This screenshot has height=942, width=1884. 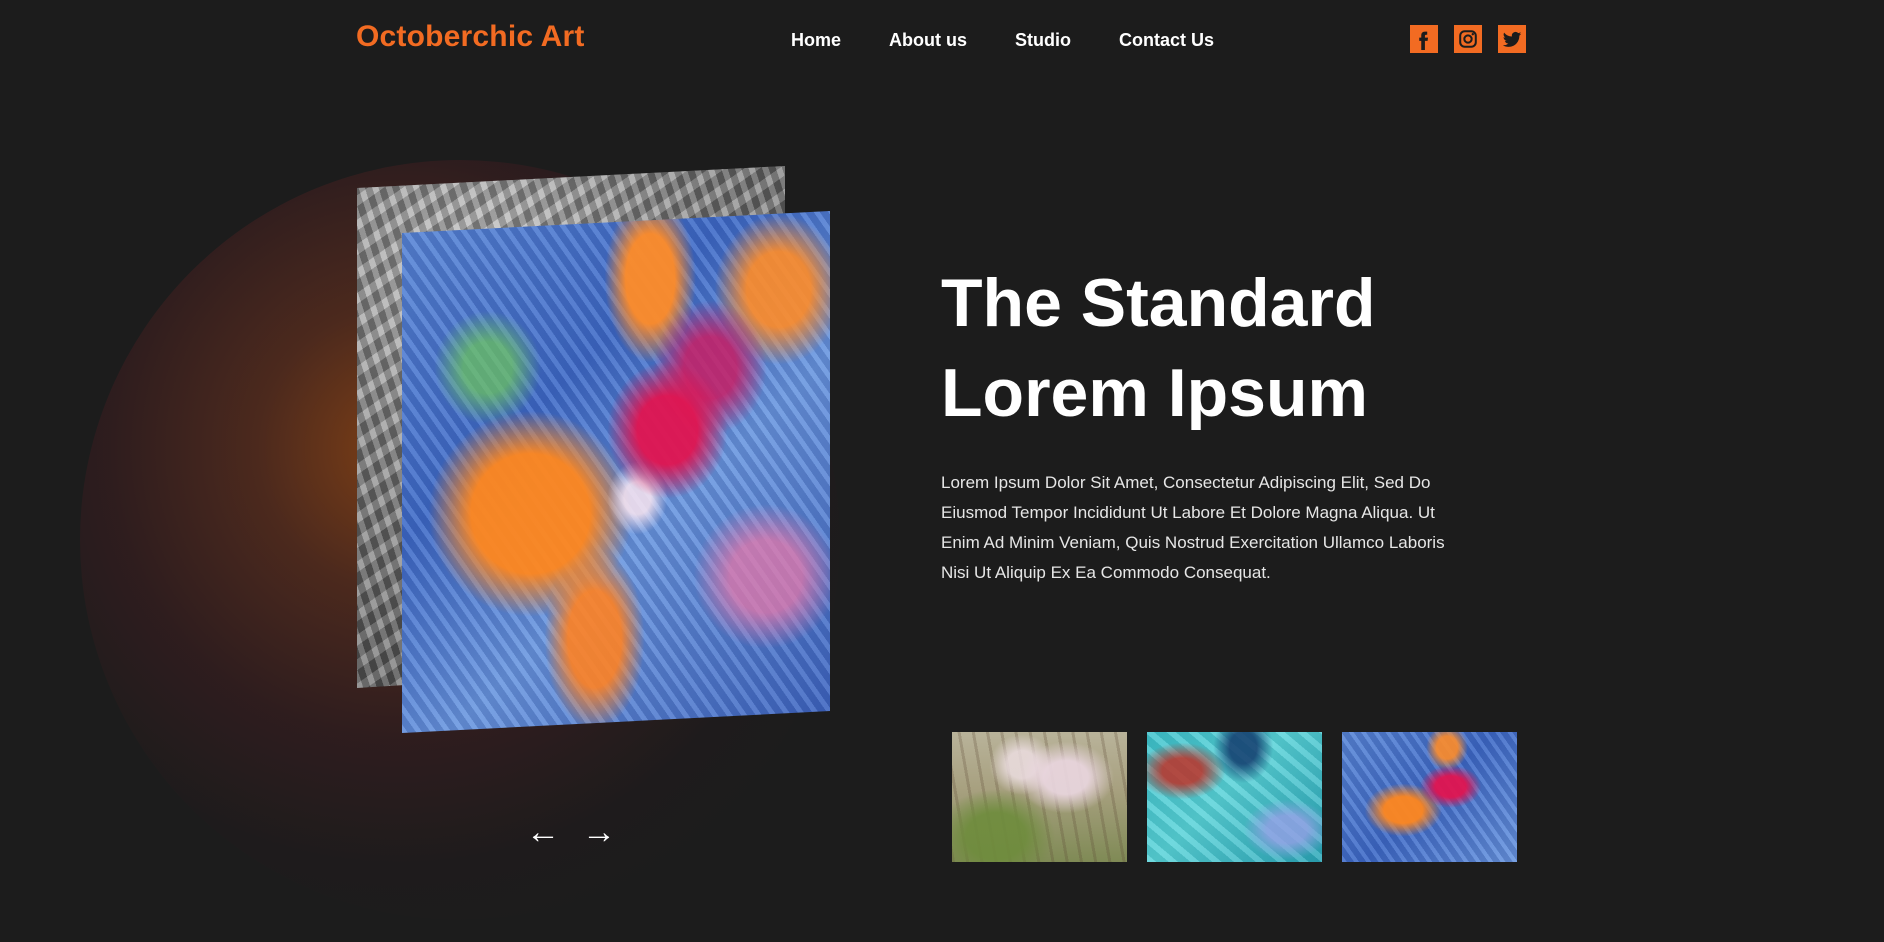 I want to click on thumbnail-turquoise-painting, so click(x=1234, y=797).